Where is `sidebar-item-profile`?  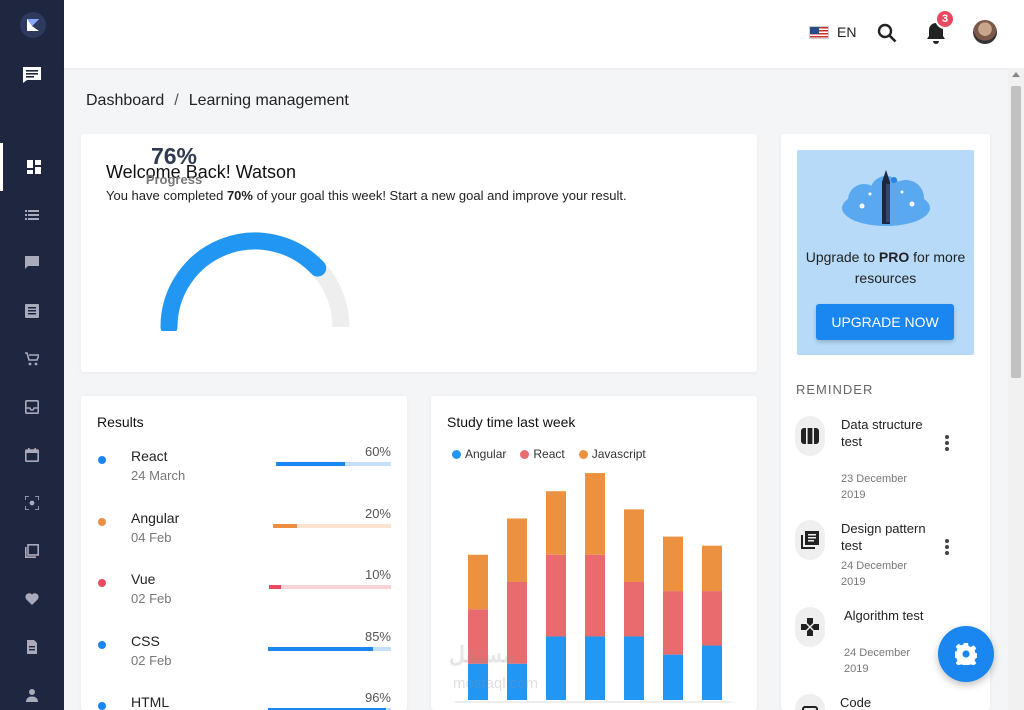 sidebar-item-profile is located at coordinates (32, 690).